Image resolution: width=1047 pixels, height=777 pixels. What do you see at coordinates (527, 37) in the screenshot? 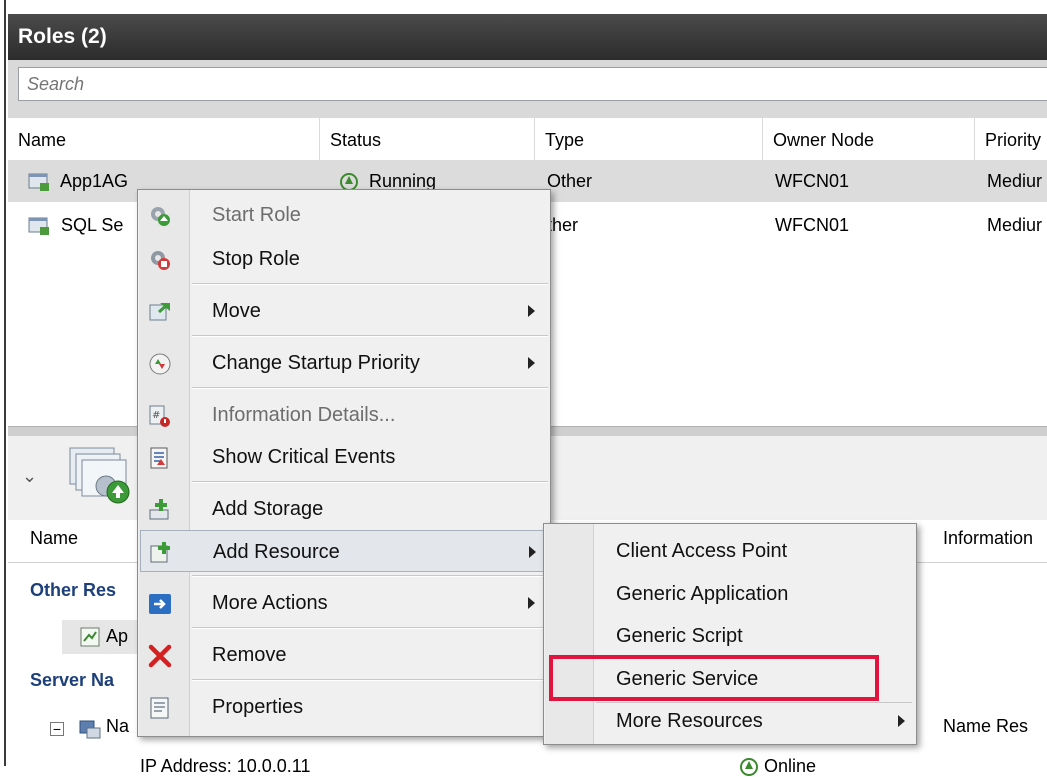
I see `roles-title: Roles (2)` at bounding box center [527, 37].